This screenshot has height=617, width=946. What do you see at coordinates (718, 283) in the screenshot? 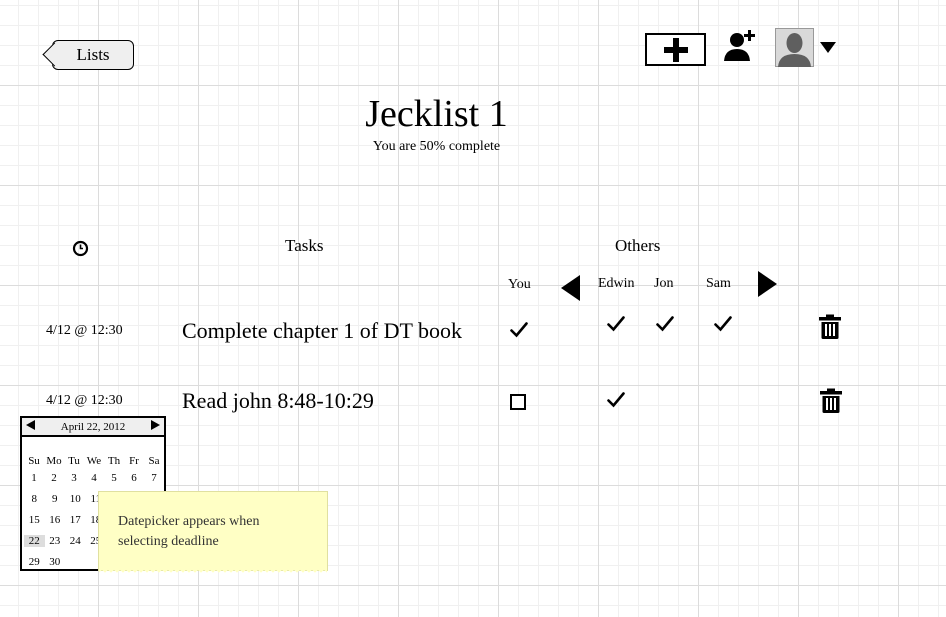
I see `person-header-sam: Sam` at bounding box center [718, 283].